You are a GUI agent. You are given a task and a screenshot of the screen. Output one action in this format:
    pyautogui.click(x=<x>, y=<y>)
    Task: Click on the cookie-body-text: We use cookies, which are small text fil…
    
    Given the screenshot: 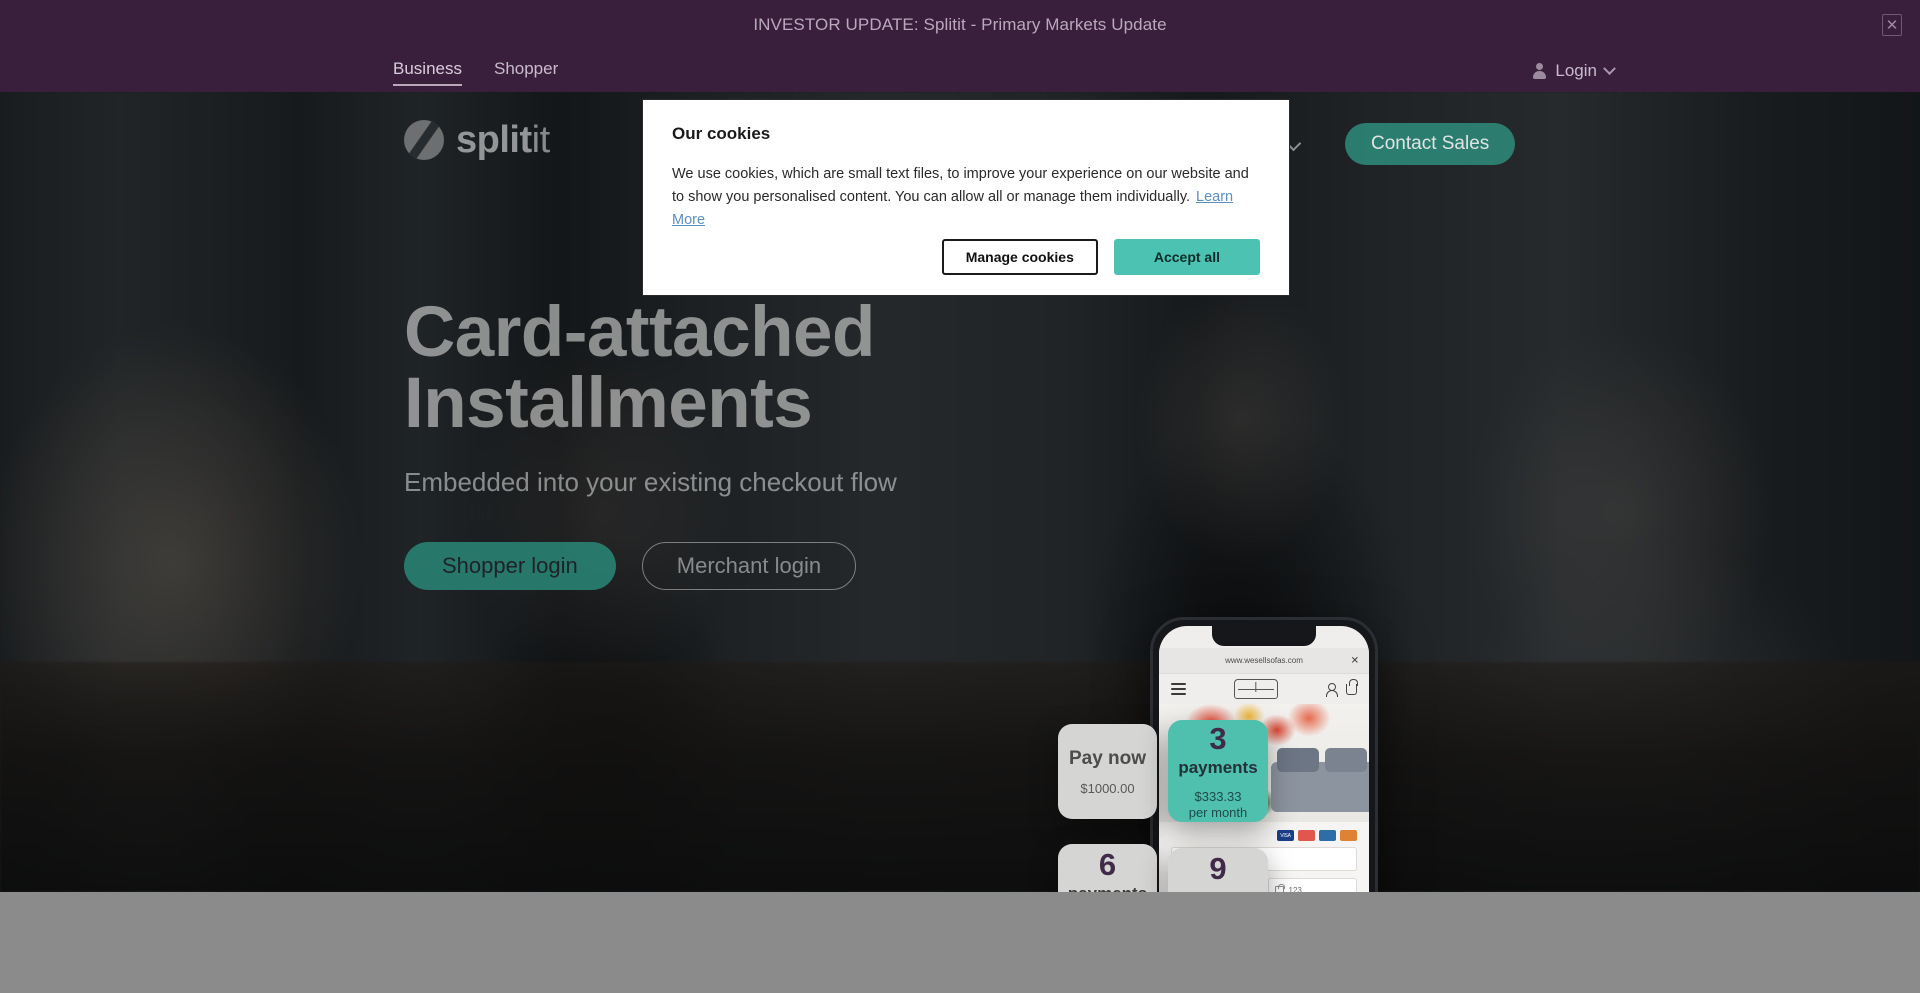 What is the action you would take?
    pyautogui.click(x=960, y=186)
    